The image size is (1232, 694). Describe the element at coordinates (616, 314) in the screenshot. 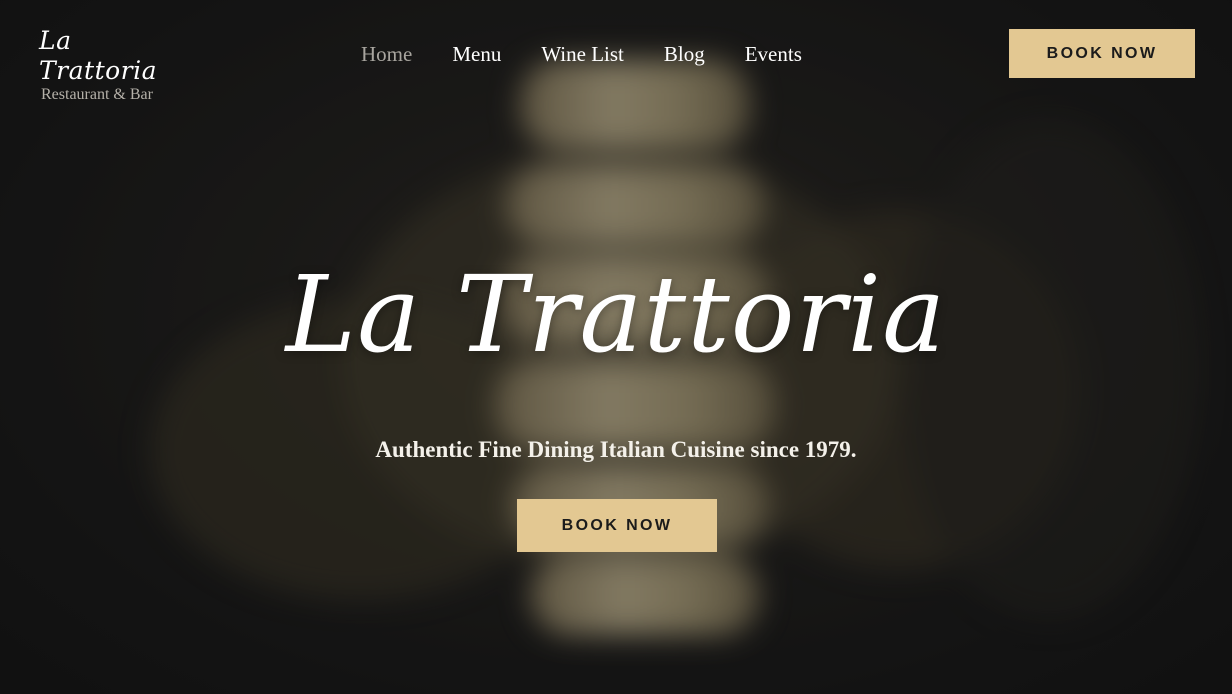

I see `hero-title: La Trattoria` at that location.